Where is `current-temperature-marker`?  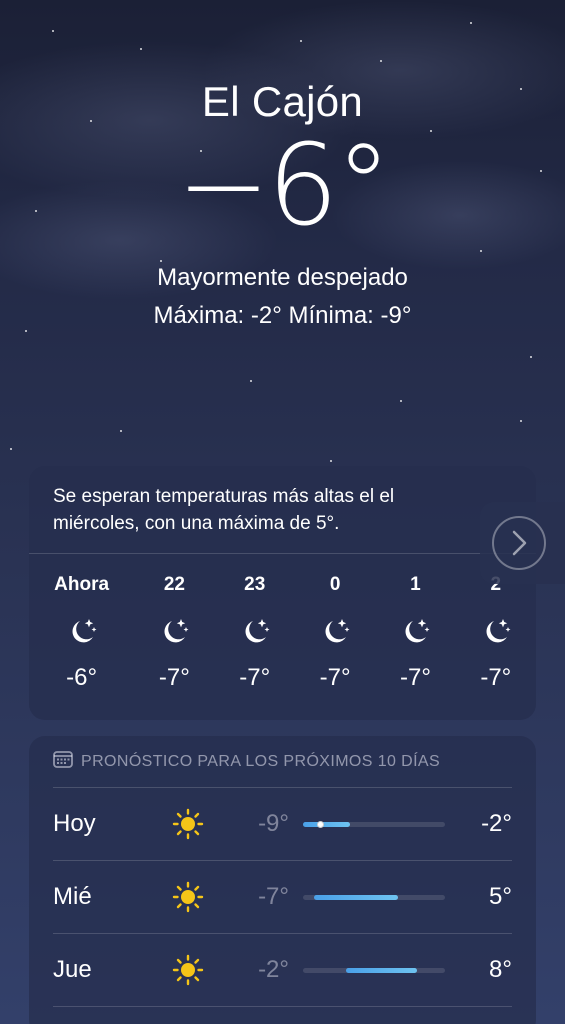
current-temperature-marker is located at coordinates (321, 824).